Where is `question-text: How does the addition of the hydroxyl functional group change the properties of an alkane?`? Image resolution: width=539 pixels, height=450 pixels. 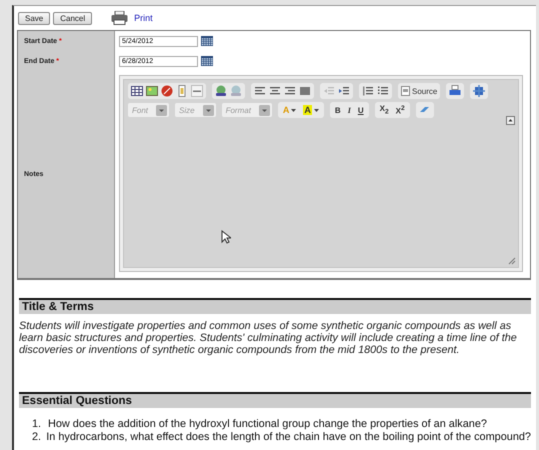 question-text: How does the addition of the hydroxyl functional group change the properties of an alkane? is located at coordinates (267, 424).